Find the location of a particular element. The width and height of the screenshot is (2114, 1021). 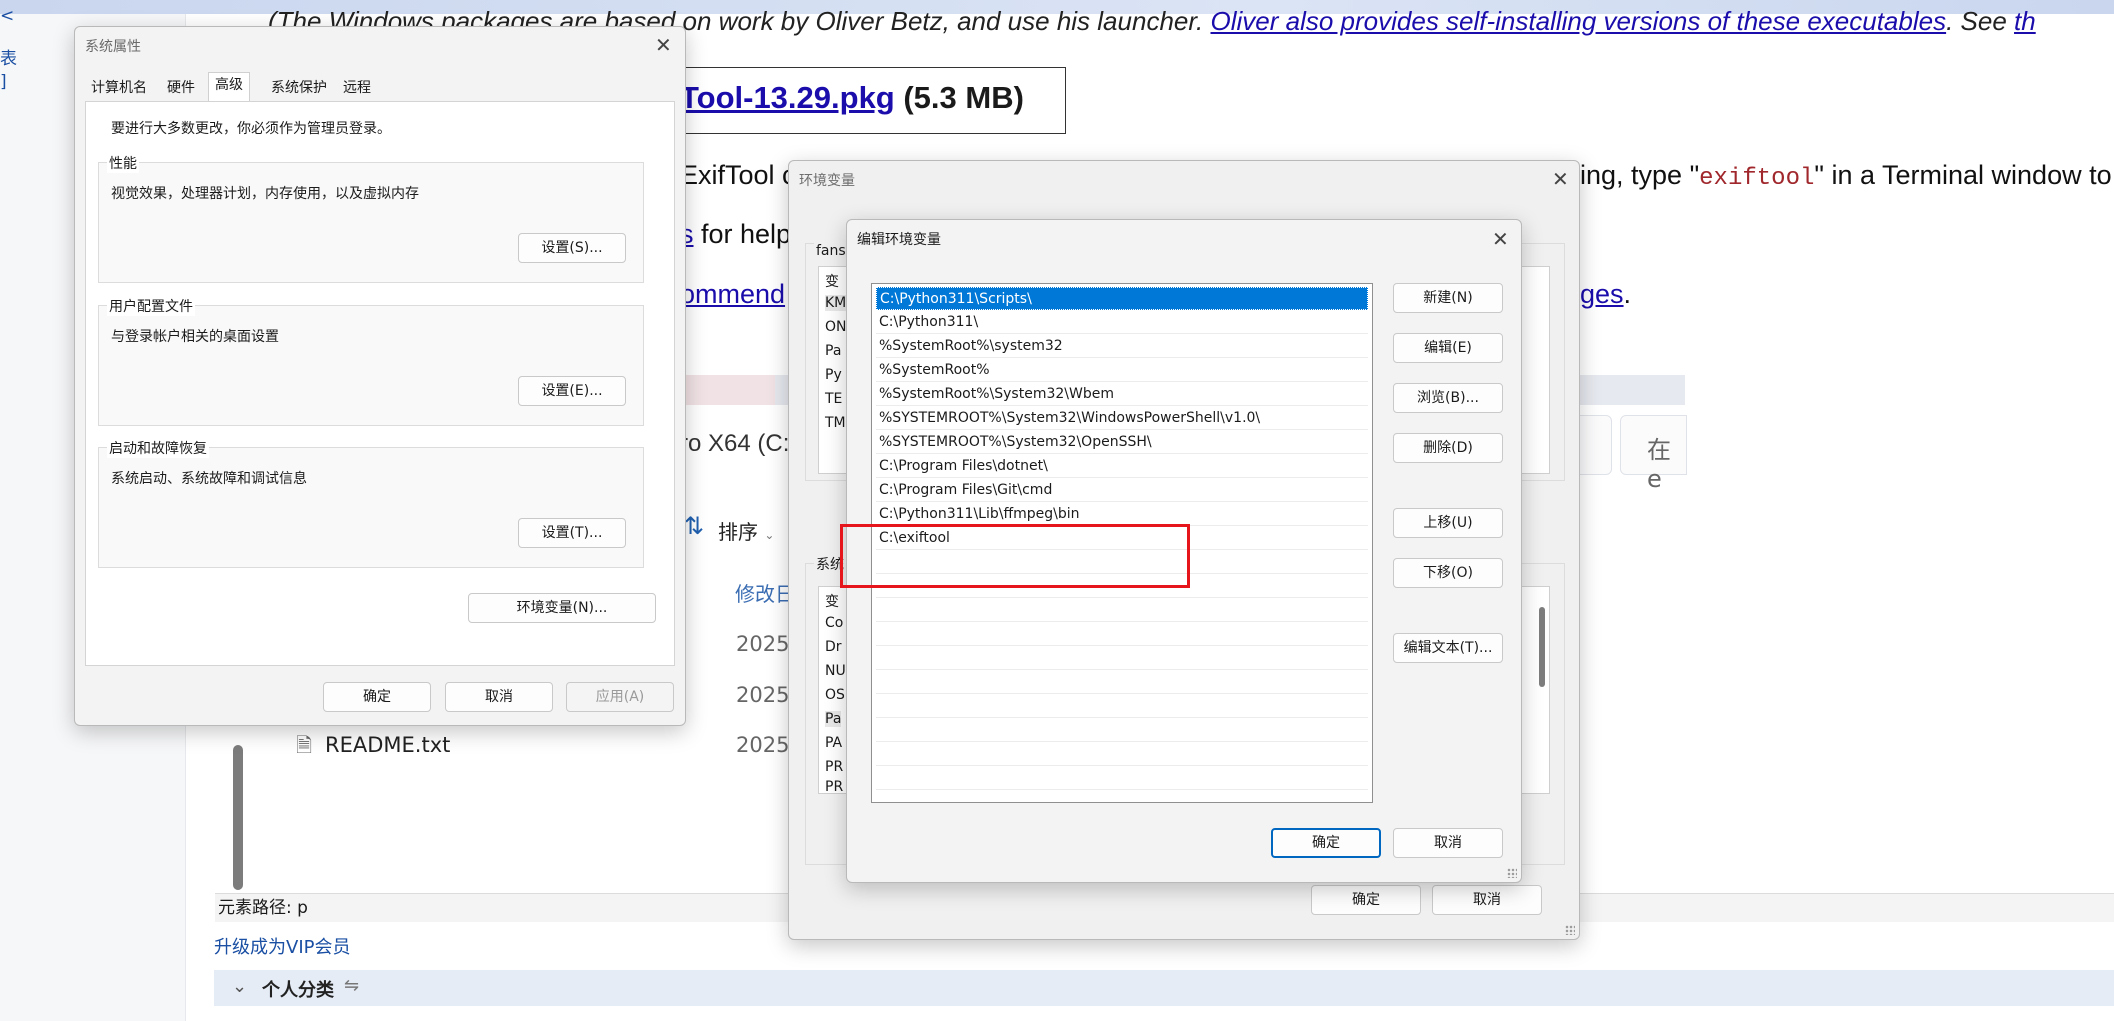

path-entry: C:\Program Files\Git\cmd is located at coordinates (1122, 490).